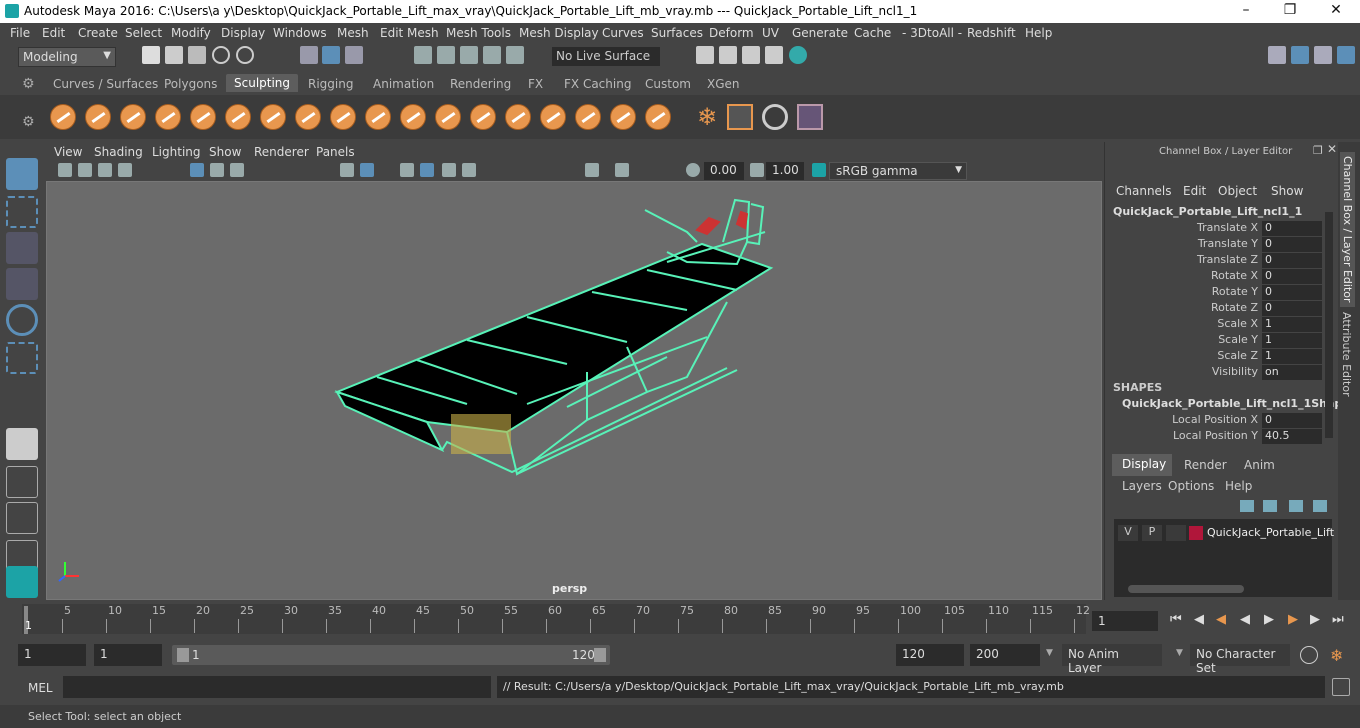  I want to click on menu-mesh: Mesh, so click(353, 33).